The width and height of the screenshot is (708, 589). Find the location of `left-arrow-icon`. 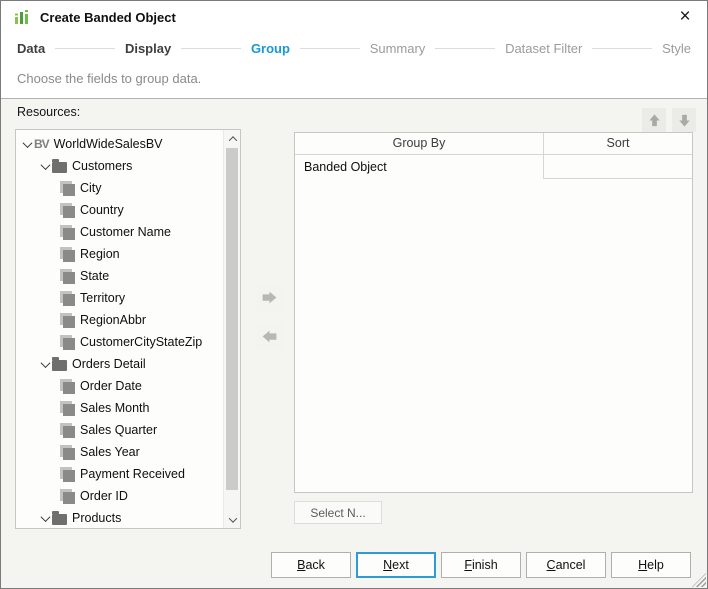

left-arrow-icon is located at coordinates (269, 336).